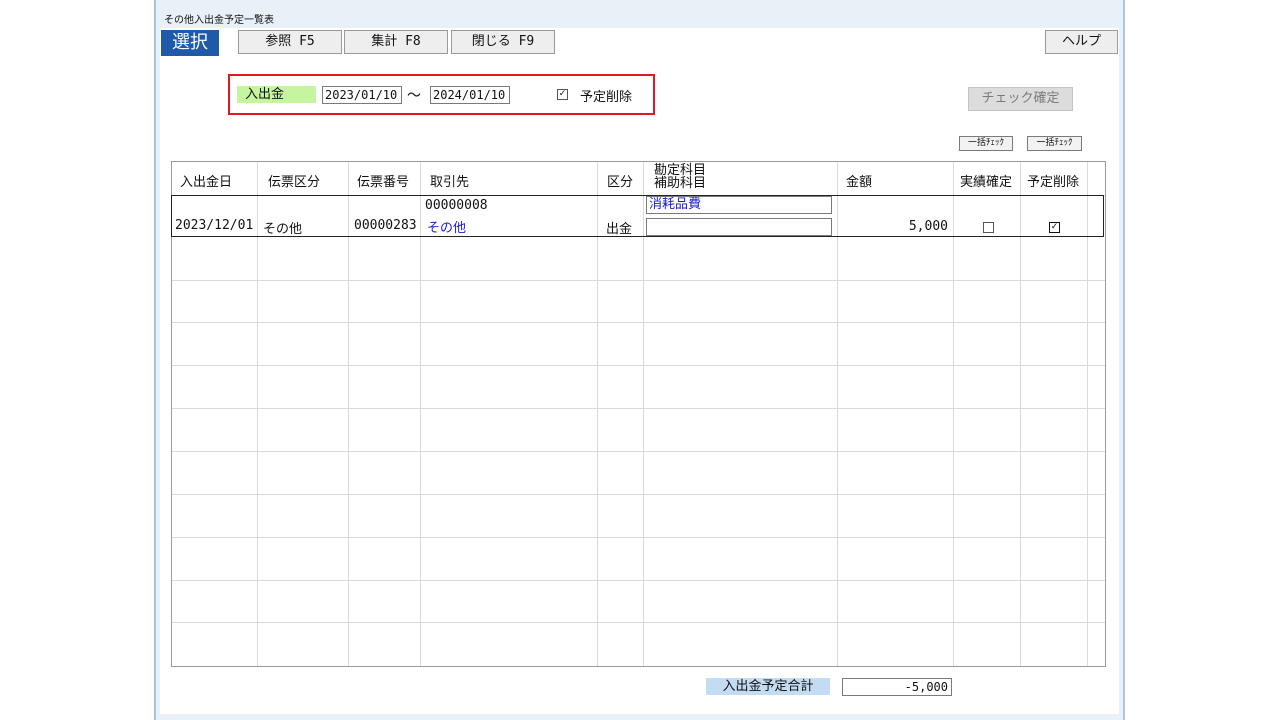 The width and height of the screenshot is (1280, 720). I want to click on header-amount: 金額, so click(859, 182).